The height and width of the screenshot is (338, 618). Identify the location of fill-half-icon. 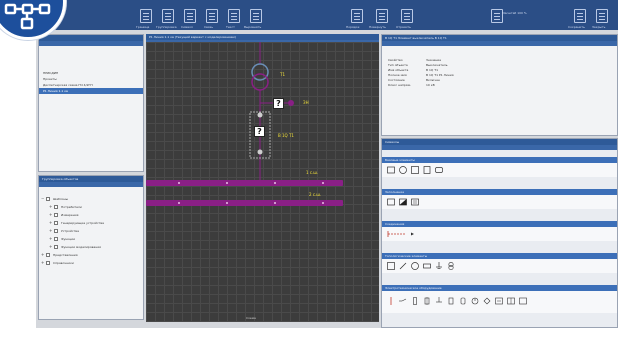
(403, 202).